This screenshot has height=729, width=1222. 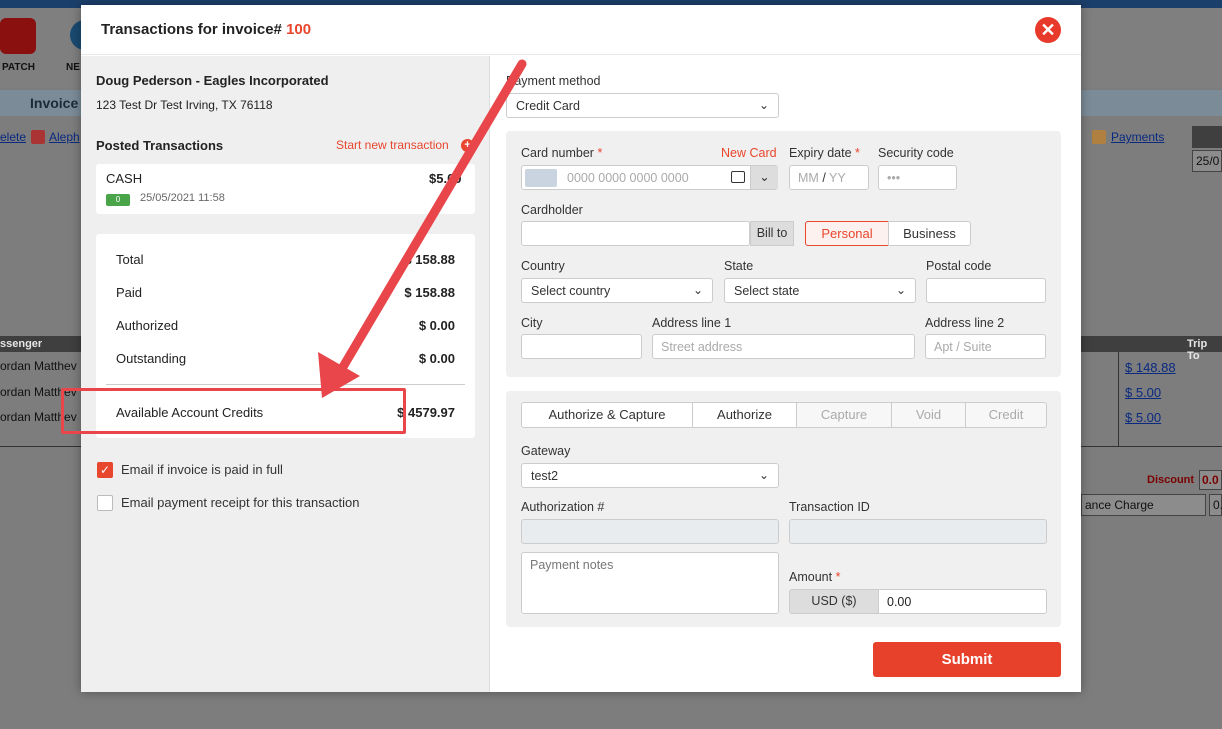 What do you see at coordinates (929, 233) in the screenshot?
I see `business-toggle: Business` at bounding box center [929, 233].